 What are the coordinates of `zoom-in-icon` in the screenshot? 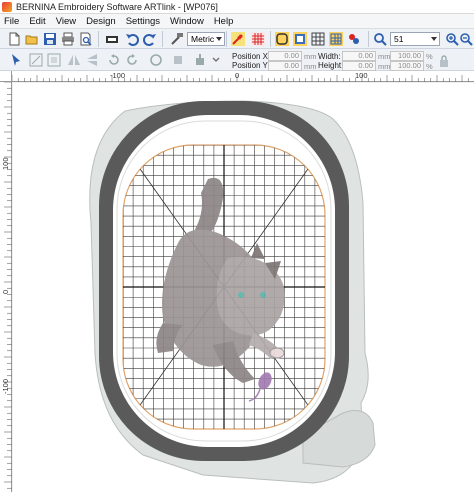 It's located at (452, 39).